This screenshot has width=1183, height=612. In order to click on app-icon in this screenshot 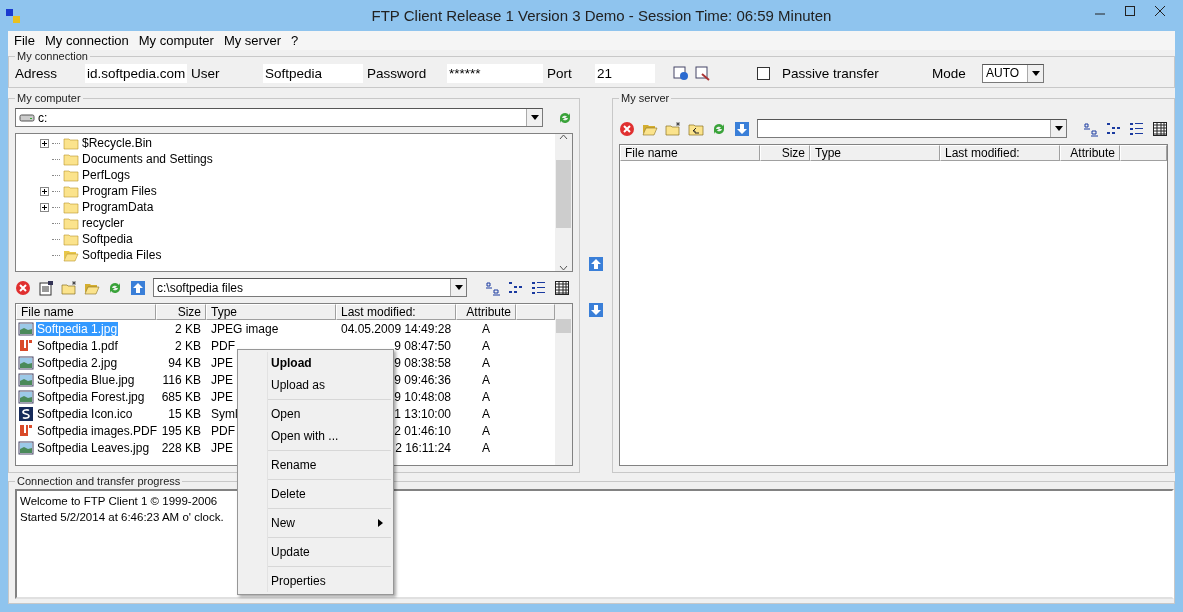, I will do `click(13, 15)`.